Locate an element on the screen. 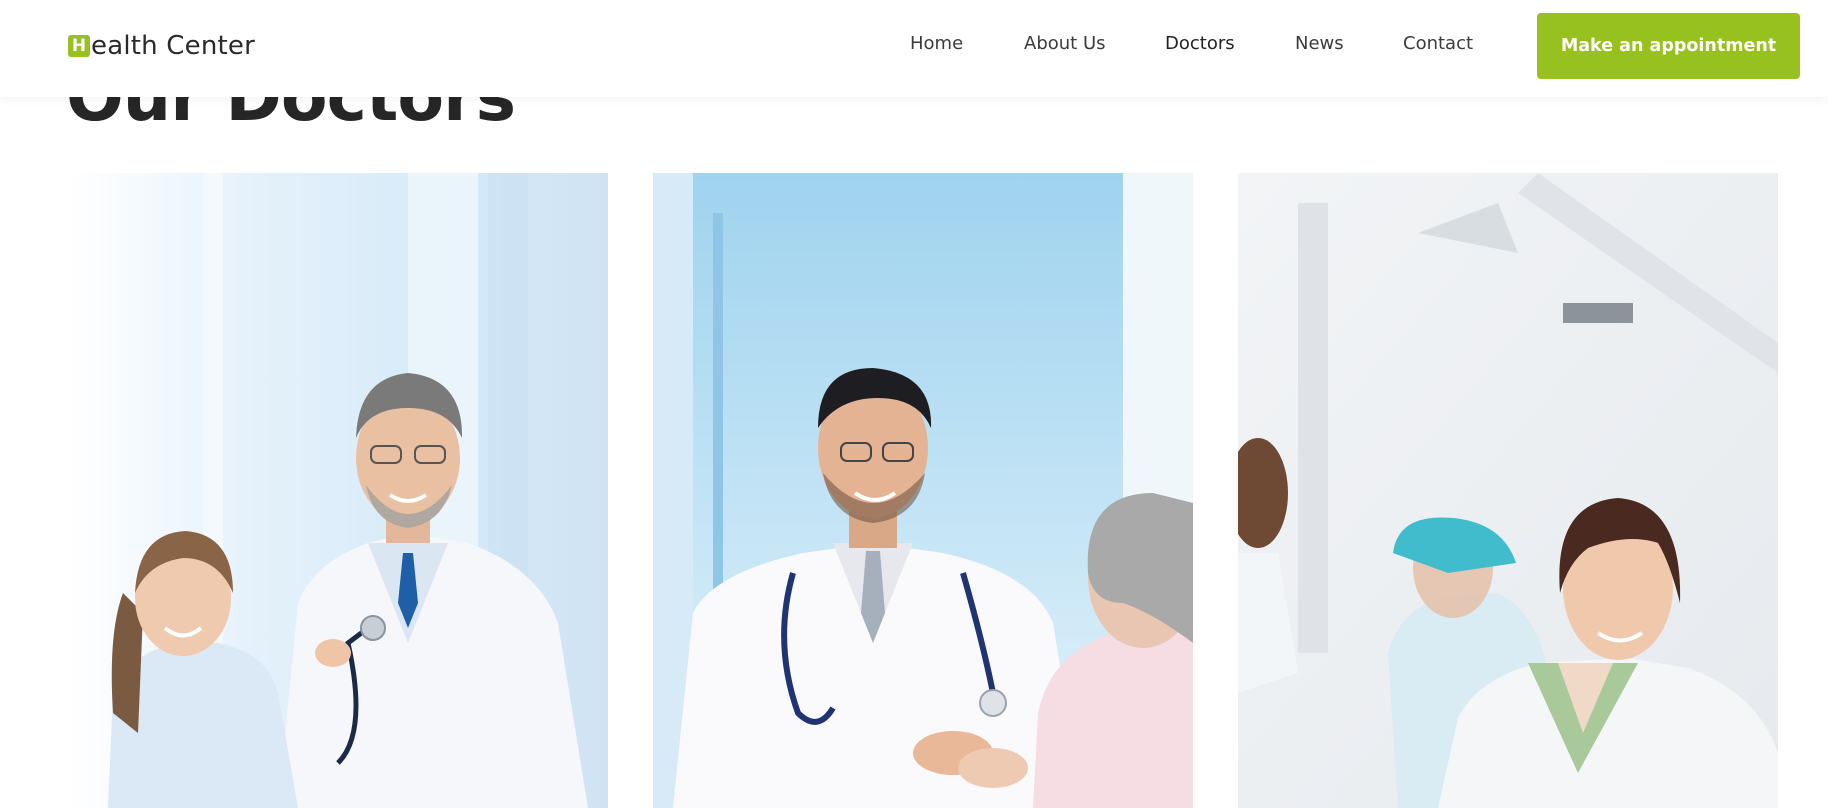  nav-news: News is located at coordinates (1319, 43).